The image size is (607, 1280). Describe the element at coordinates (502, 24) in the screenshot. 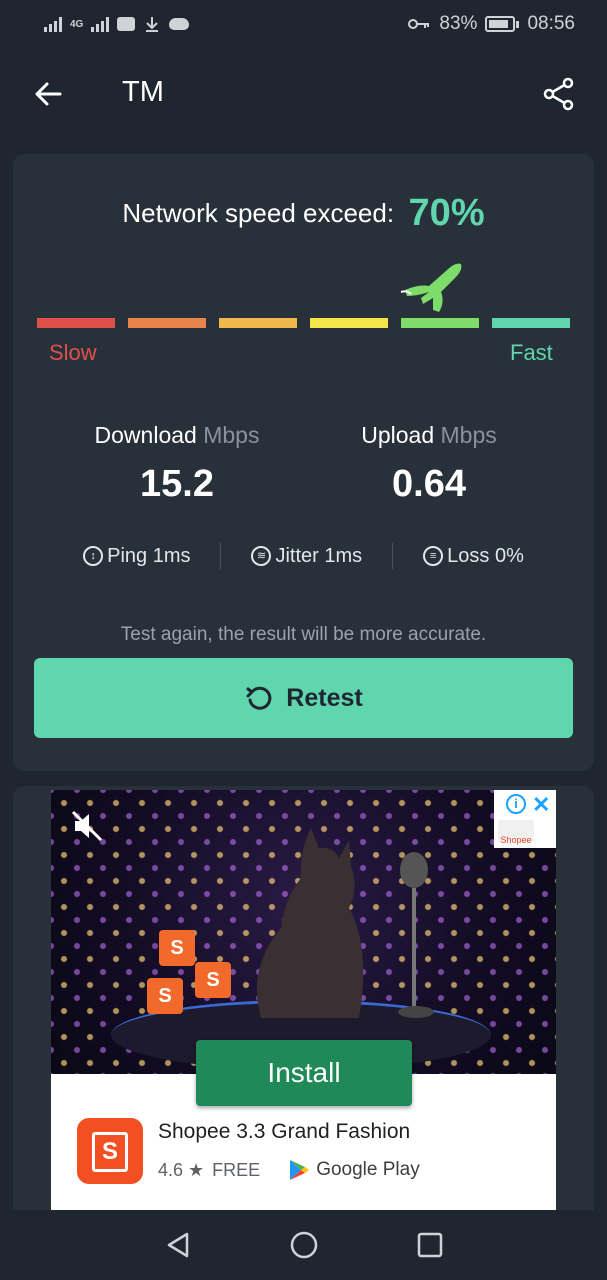

I see `battery-icon` at that location.